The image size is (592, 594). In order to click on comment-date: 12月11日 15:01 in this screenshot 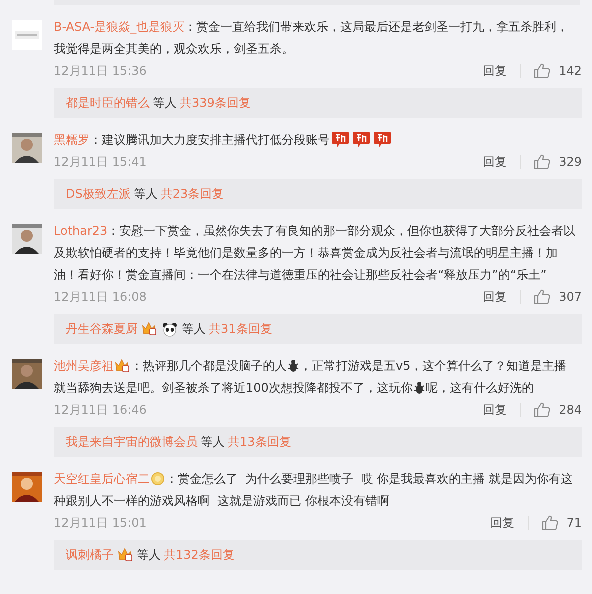, I will do `click(100, 523)`.